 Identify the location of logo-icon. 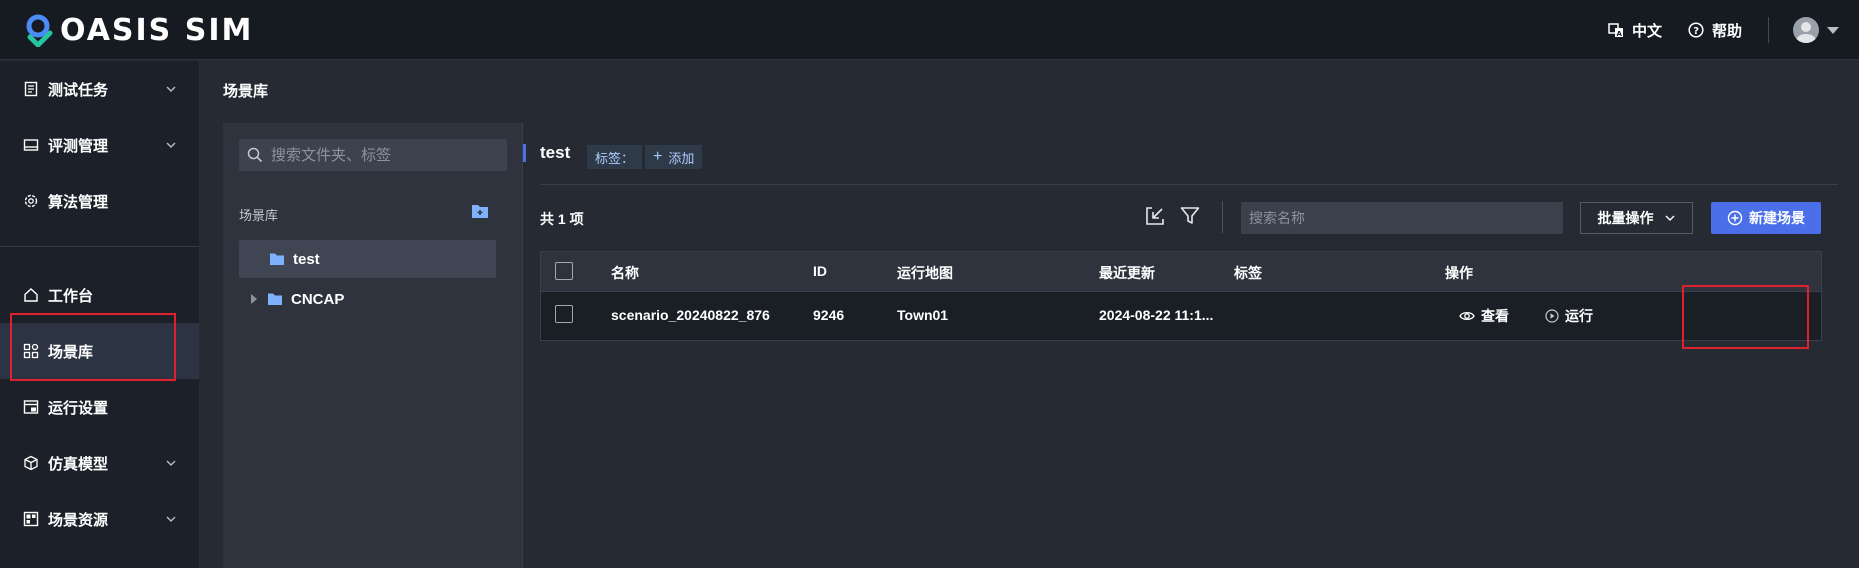
(39, 30).